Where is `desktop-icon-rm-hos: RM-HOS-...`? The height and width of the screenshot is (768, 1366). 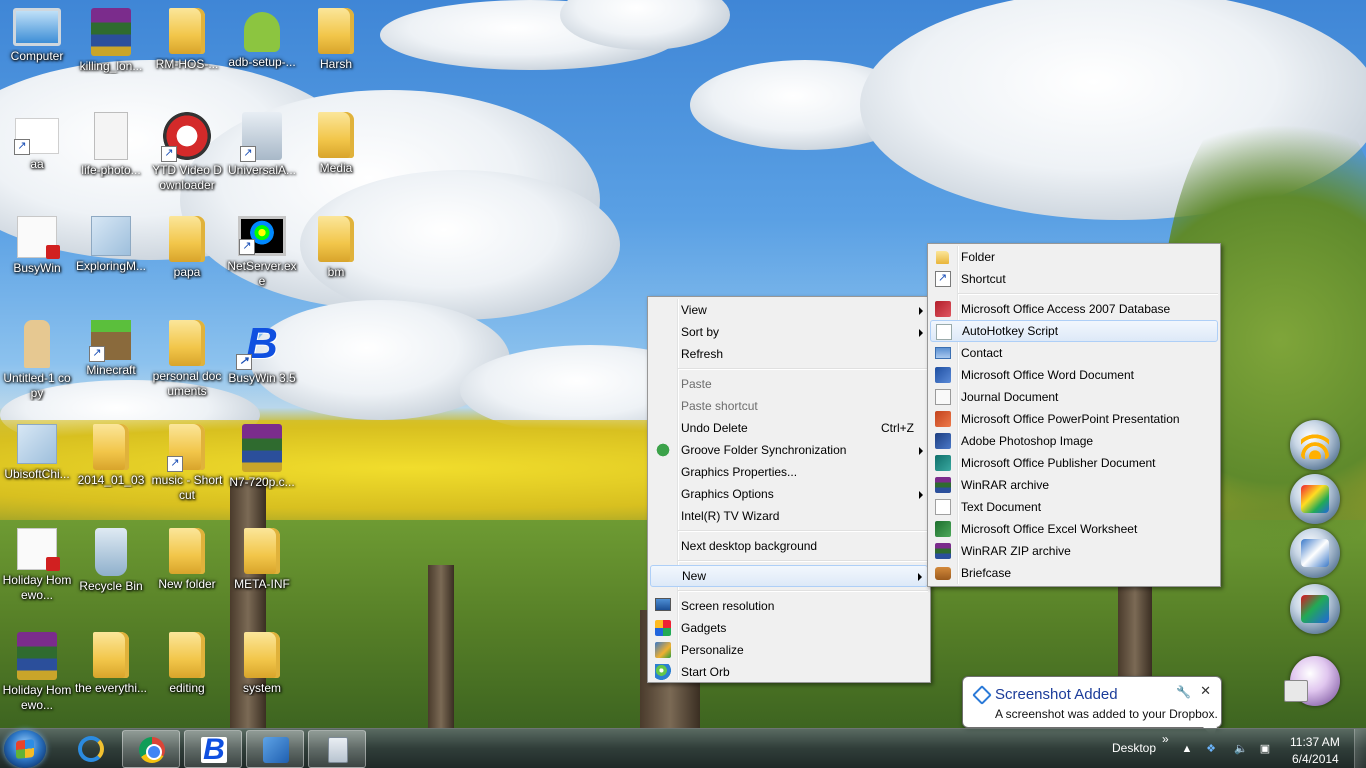 desktop-icon-rm-hos: RM-HOS-... is located at coordinates (187, 52).